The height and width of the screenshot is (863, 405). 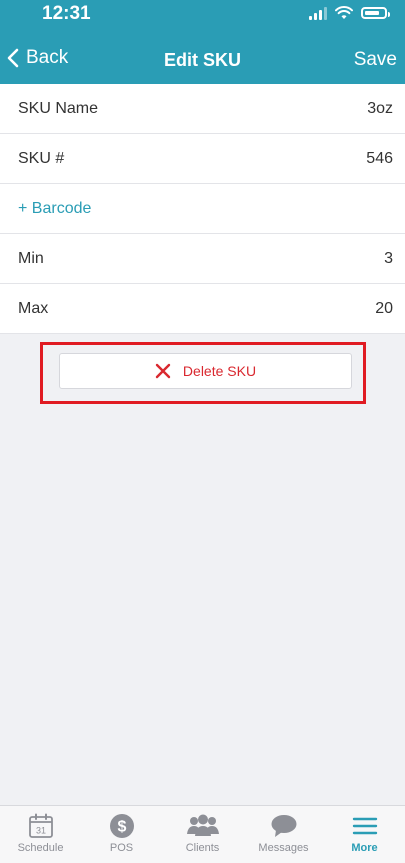 What do you see at coordinates (283, 826) in the screenshot?
I see `chat-bubble-icon` at bounding box center [283, 826].